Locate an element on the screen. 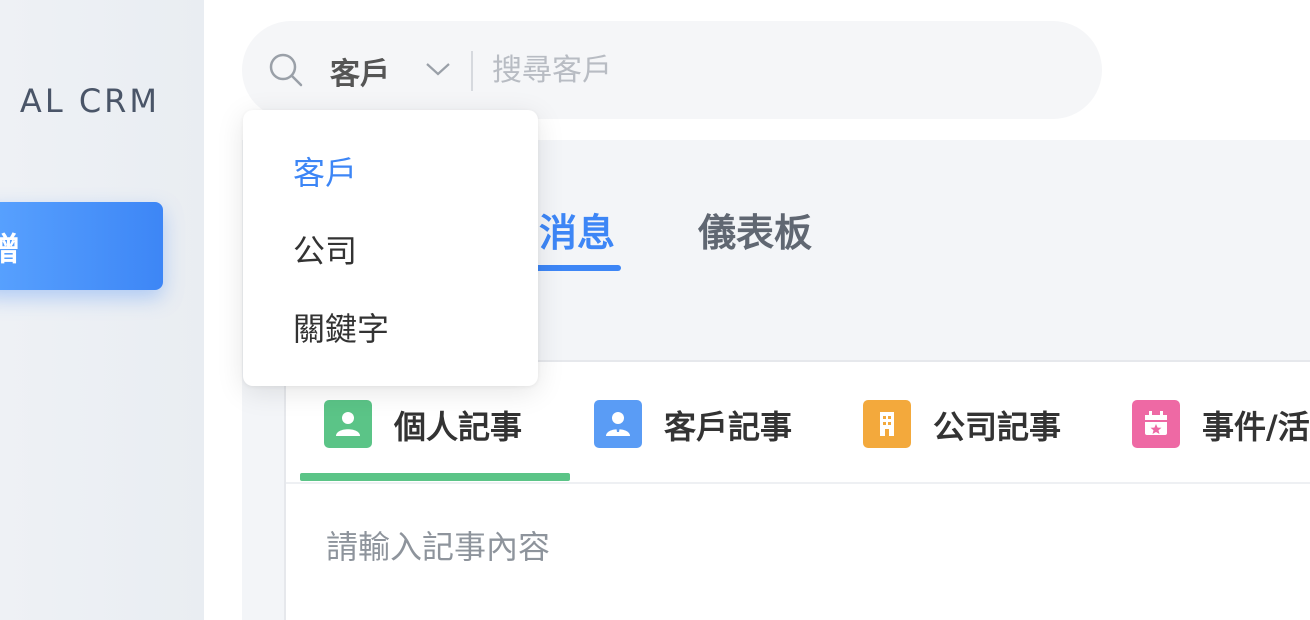  brand-logo-text: AL CRM is located at coordinates (100, 102).